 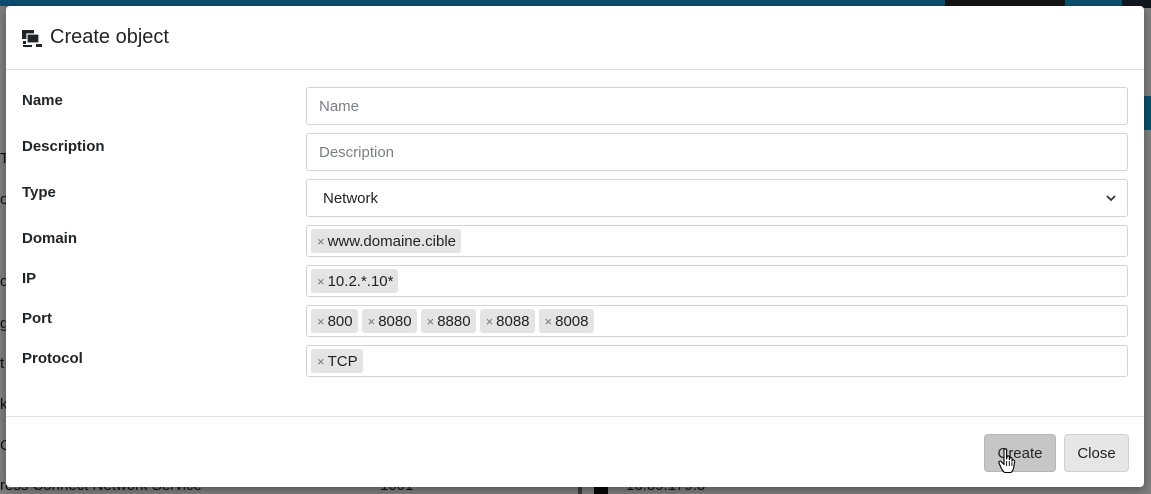 What do you see at coordinates (50, 238) in the screenshot?
I see `domain-label: Domain` at bounding box center [50, 238].